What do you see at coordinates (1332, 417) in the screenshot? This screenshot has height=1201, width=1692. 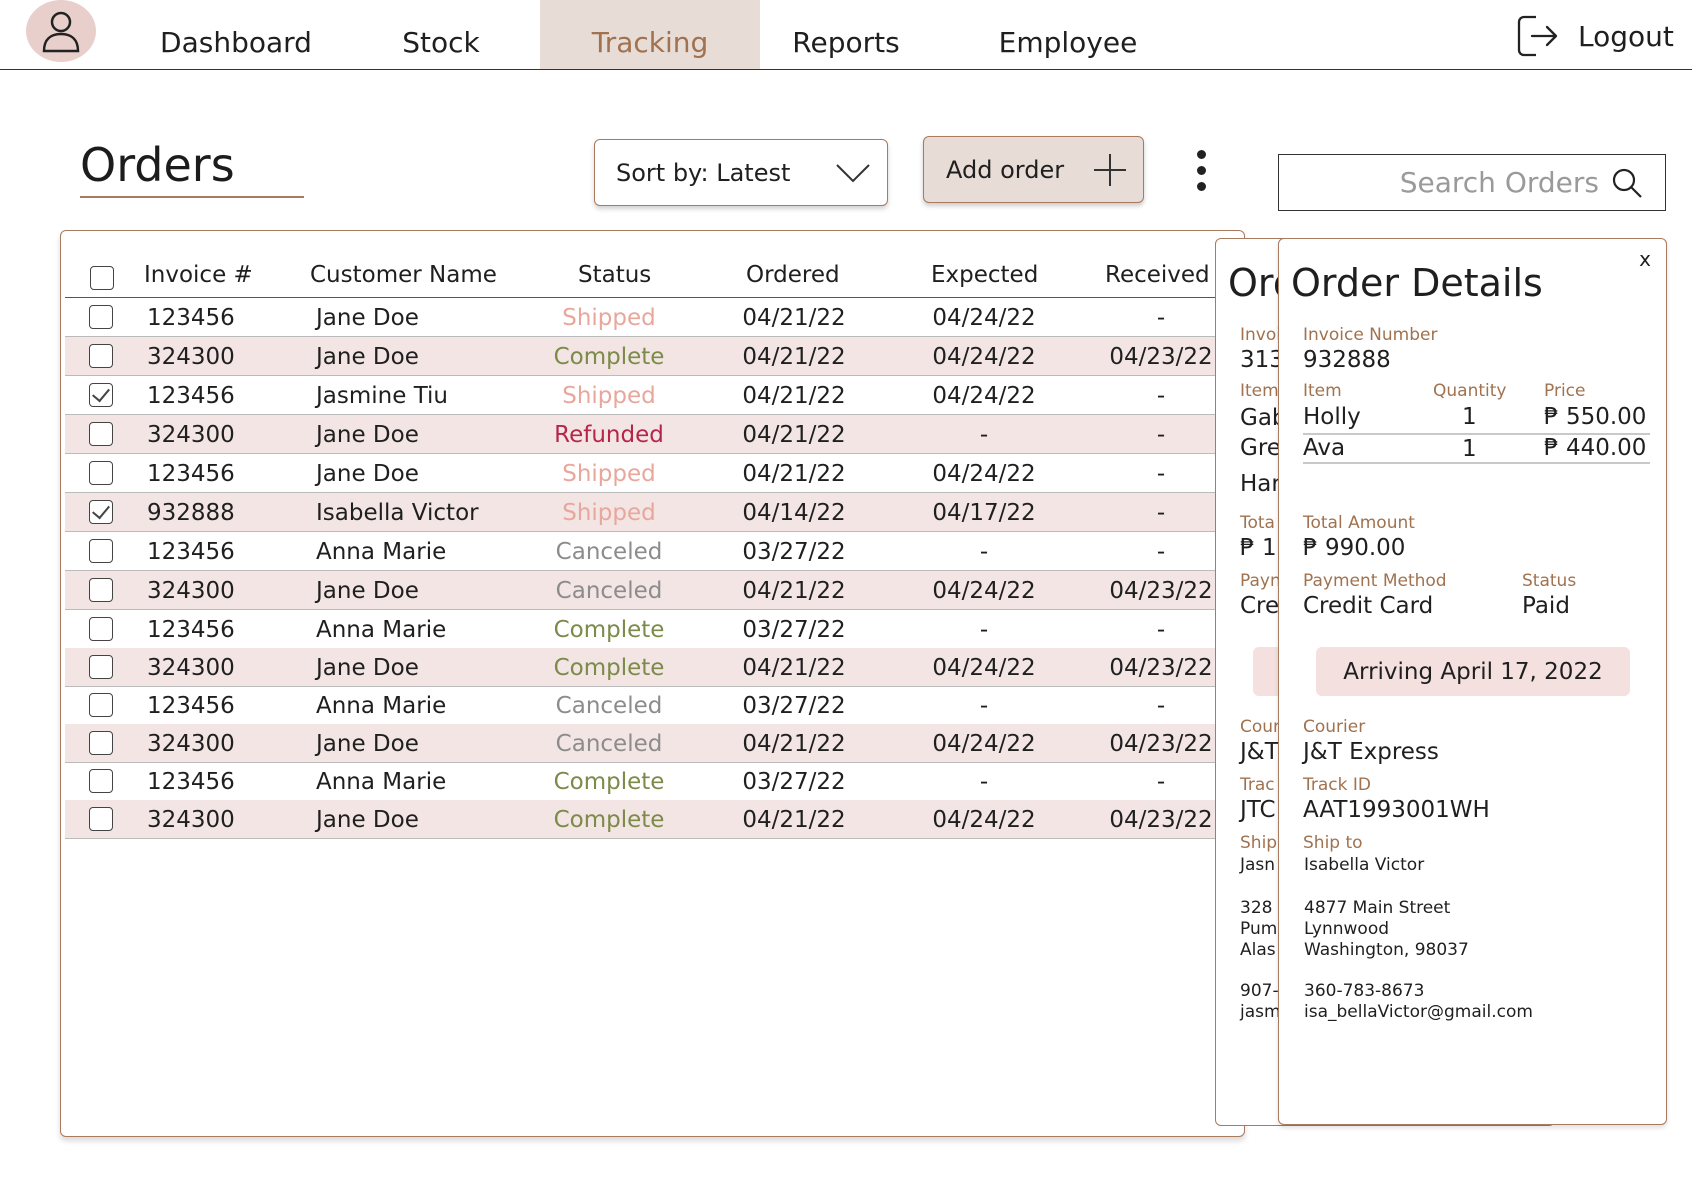 I see `item-name: Holly` at bounding box center [1332, 417].